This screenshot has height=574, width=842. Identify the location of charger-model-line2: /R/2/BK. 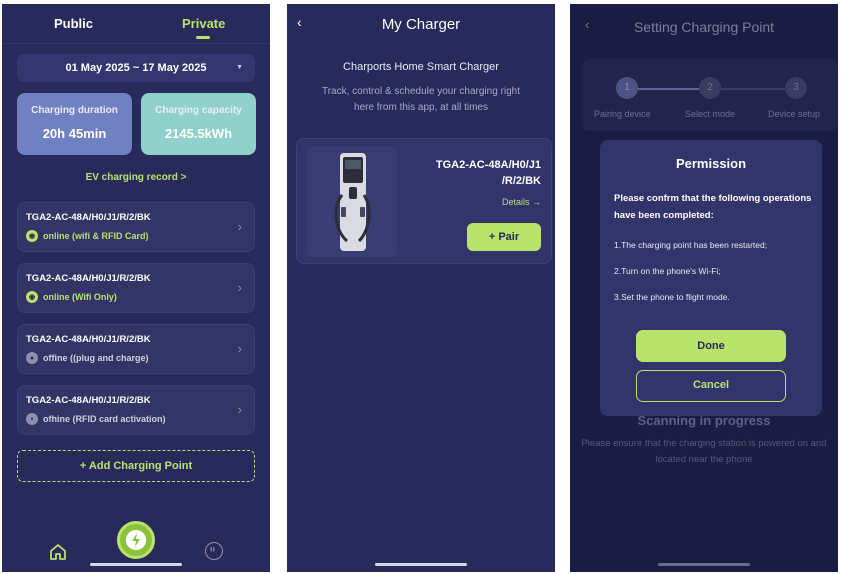
(521, 181).